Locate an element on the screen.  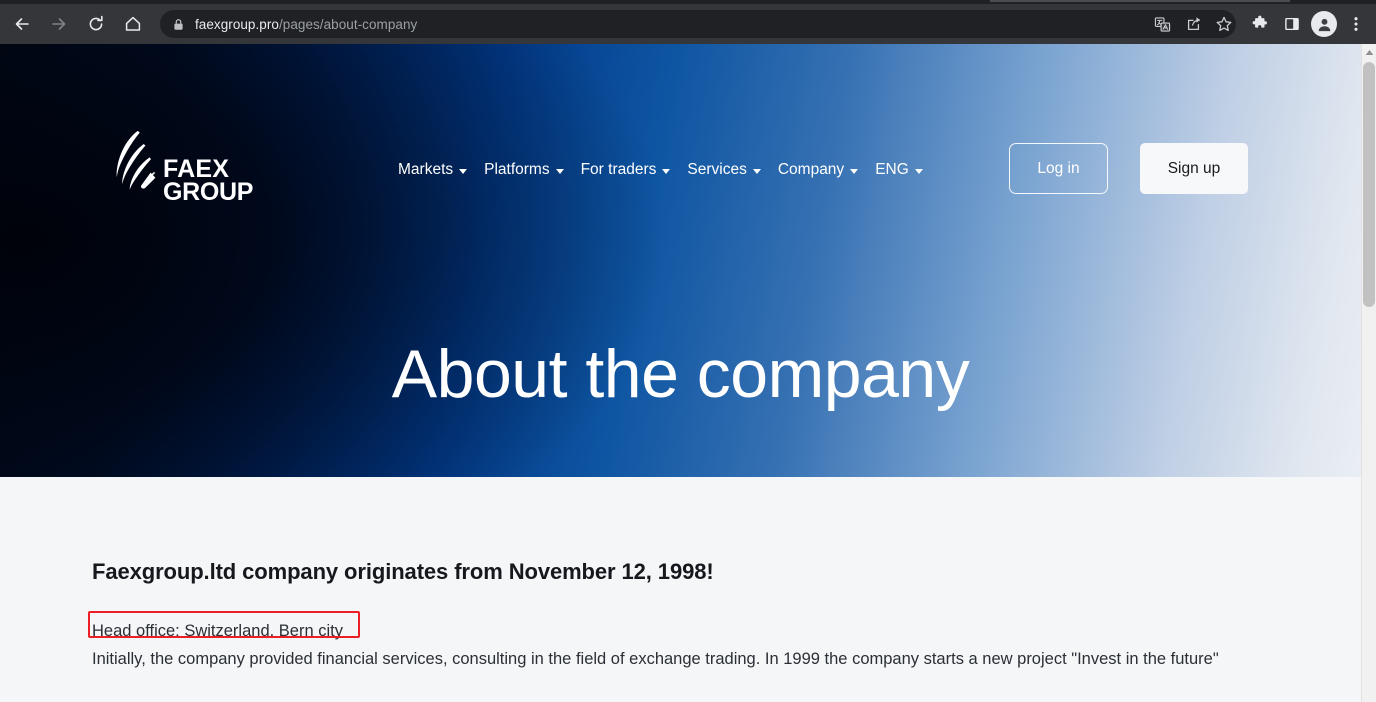
profile-avatar-icon is located at coordinates (1324, 24).